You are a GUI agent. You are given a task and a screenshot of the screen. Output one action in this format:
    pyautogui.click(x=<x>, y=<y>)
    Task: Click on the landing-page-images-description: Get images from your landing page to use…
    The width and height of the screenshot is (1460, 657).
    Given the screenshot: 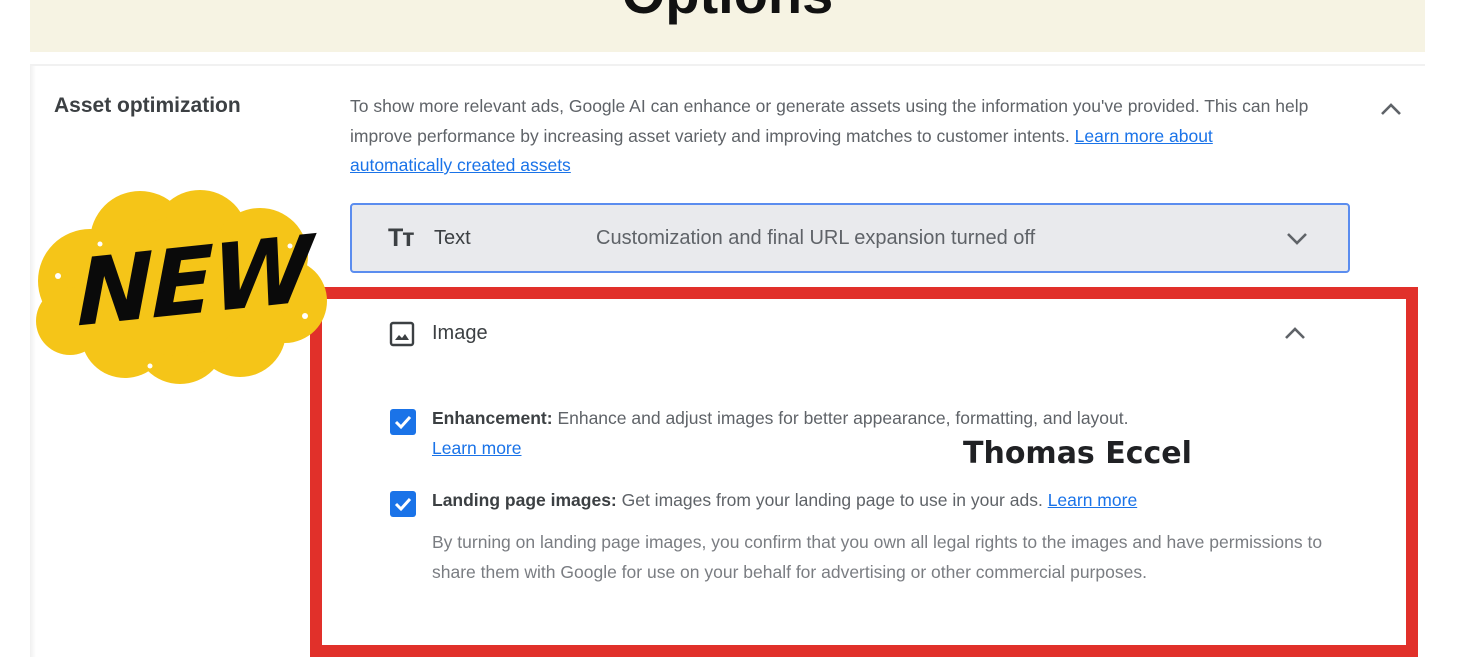 What is the action you would take?
    pyautogui.click(x=832, y=500)
    